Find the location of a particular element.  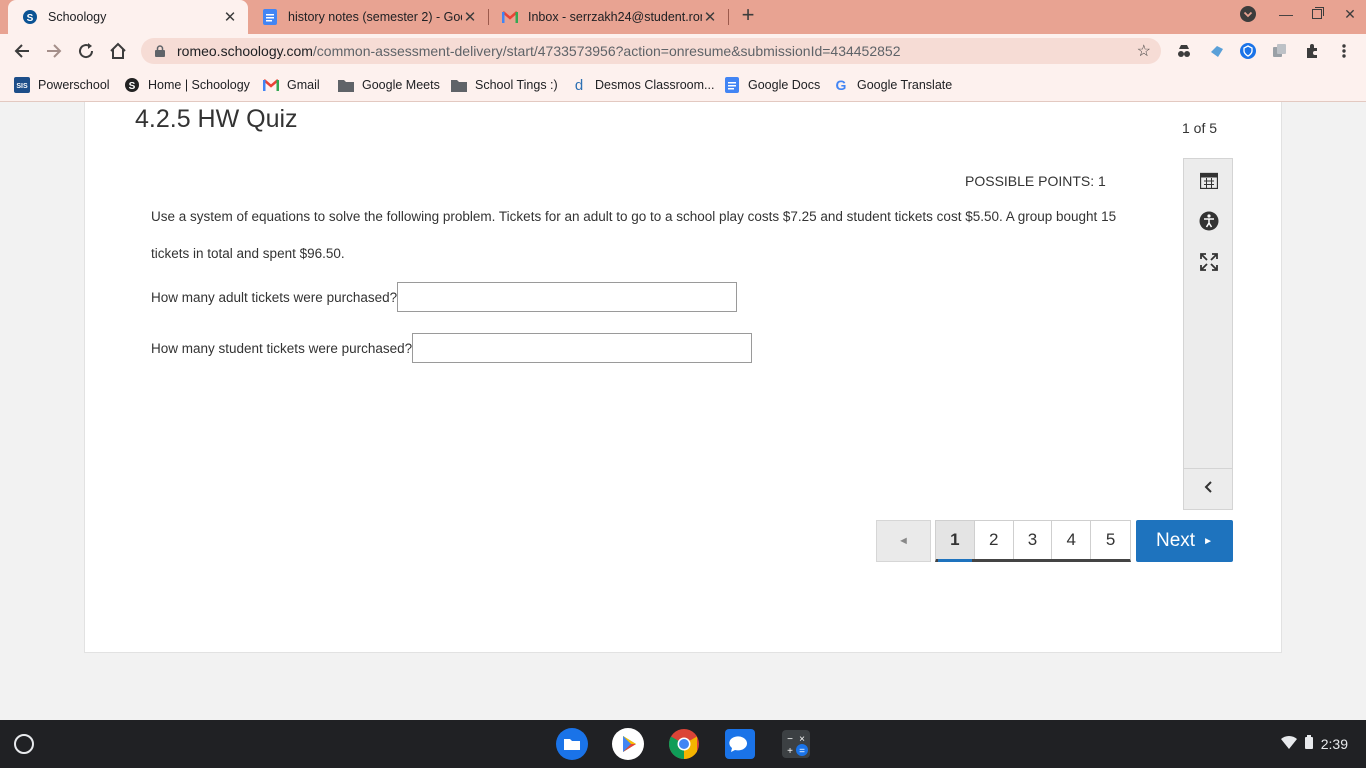

tab-title: history notes (semester 2) - Goo is located at coordinates (375, 17).